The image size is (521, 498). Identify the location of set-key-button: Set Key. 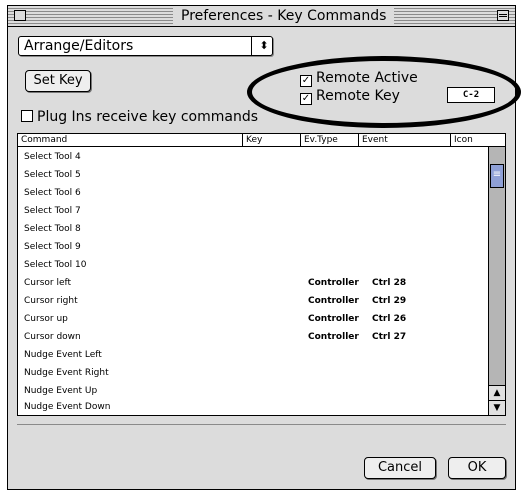
(58, 81).